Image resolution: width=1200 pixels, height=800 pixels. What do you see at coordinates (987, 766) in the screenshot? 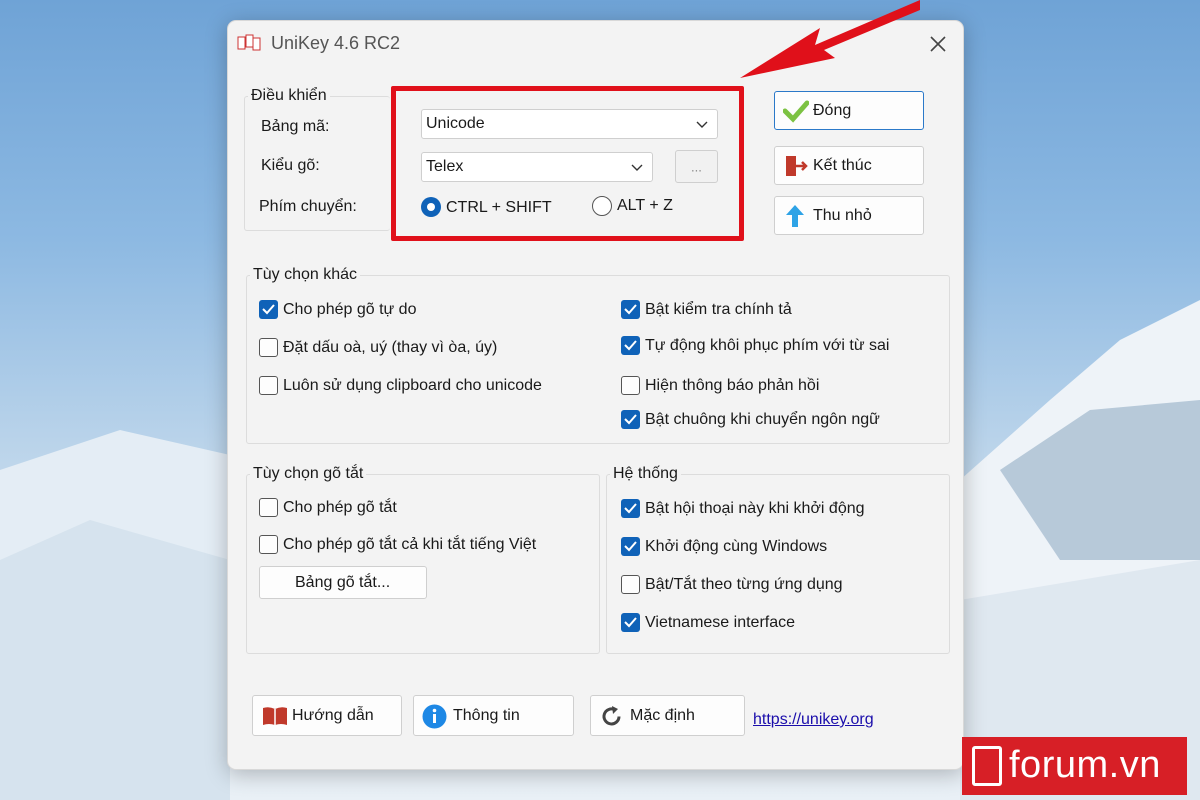
I see `sforum-logo-mark-icon` at bounding box center [987, 766].